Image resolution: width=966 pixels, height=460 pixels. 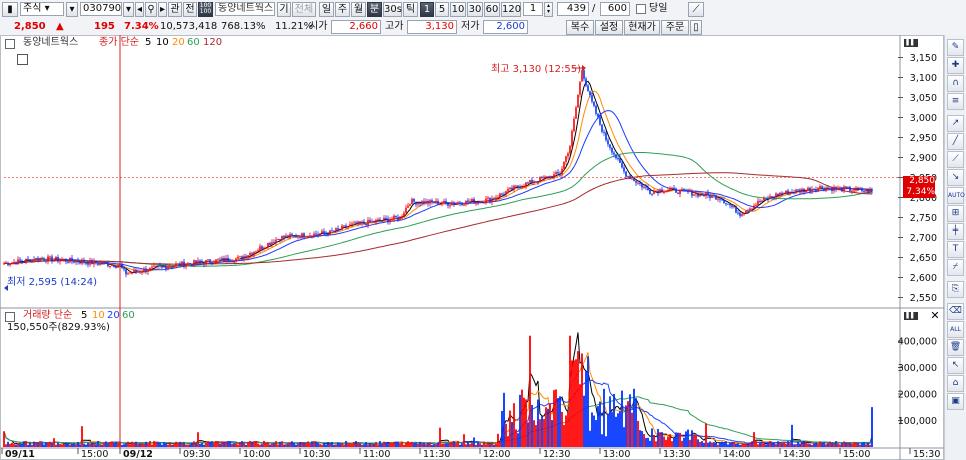 What do you see at coordinates (533, 9) in the screenshot?
I see `interval-input: 1` at bounding box center [533, 9].